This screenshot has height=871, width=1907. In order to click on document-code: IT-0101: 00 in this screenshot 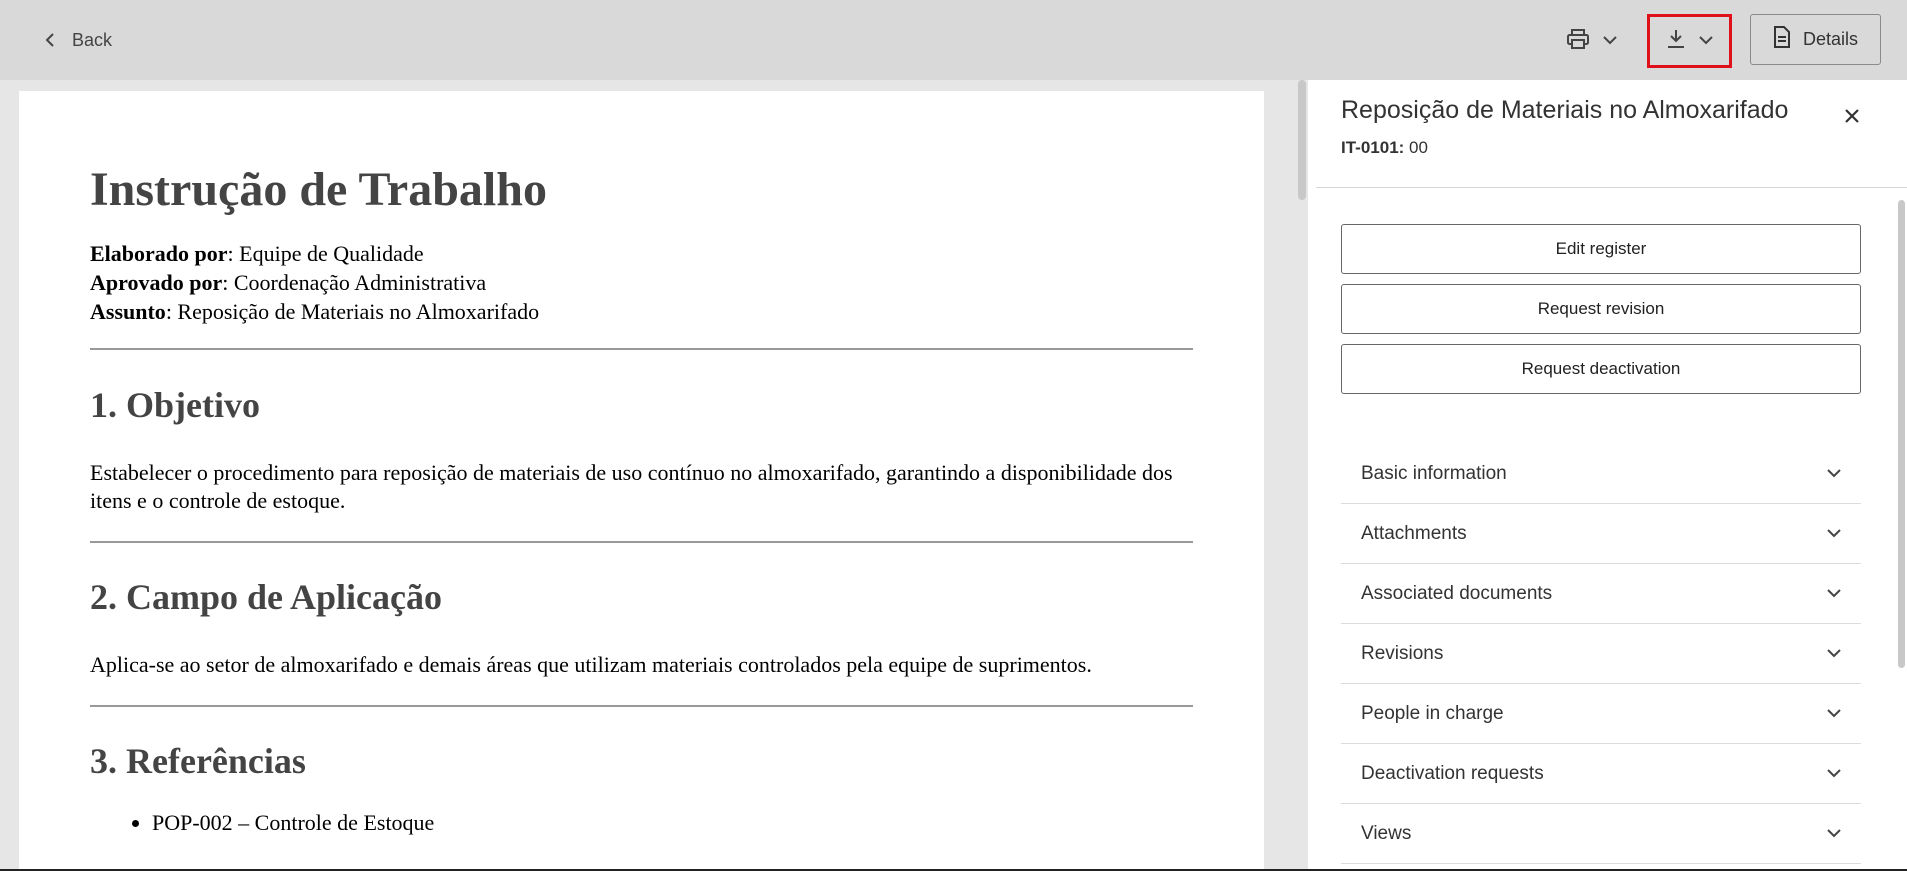, I will do `click(1384, 148)`.